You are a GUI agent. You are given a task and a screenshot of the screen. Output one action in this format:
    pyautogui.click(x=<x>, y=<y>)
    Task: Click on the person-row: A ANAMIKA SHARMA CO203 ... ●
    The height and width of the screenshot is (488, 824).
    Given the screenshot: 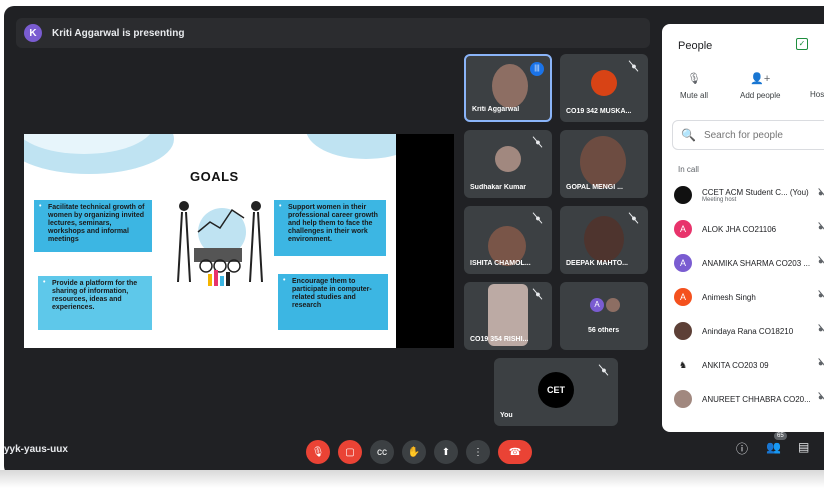 What is the action you would take?
    pyautogui.click(x=749, y=263)
    